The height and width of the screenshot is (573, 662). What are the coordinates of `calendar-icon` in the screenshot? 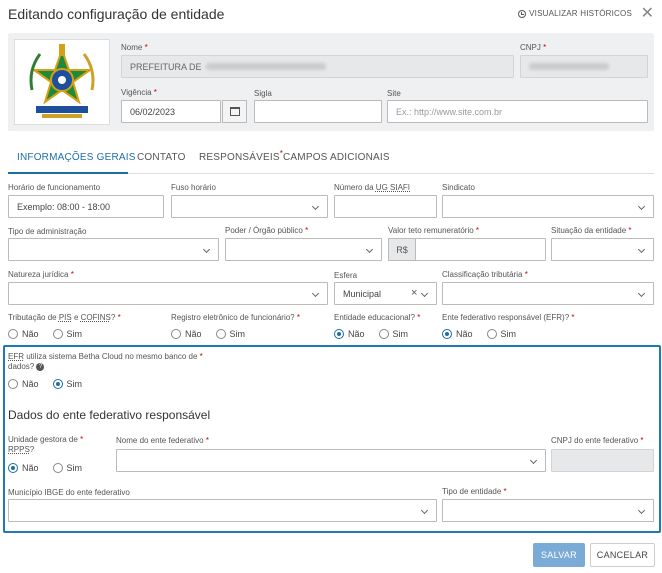 It's located at (234, 111).